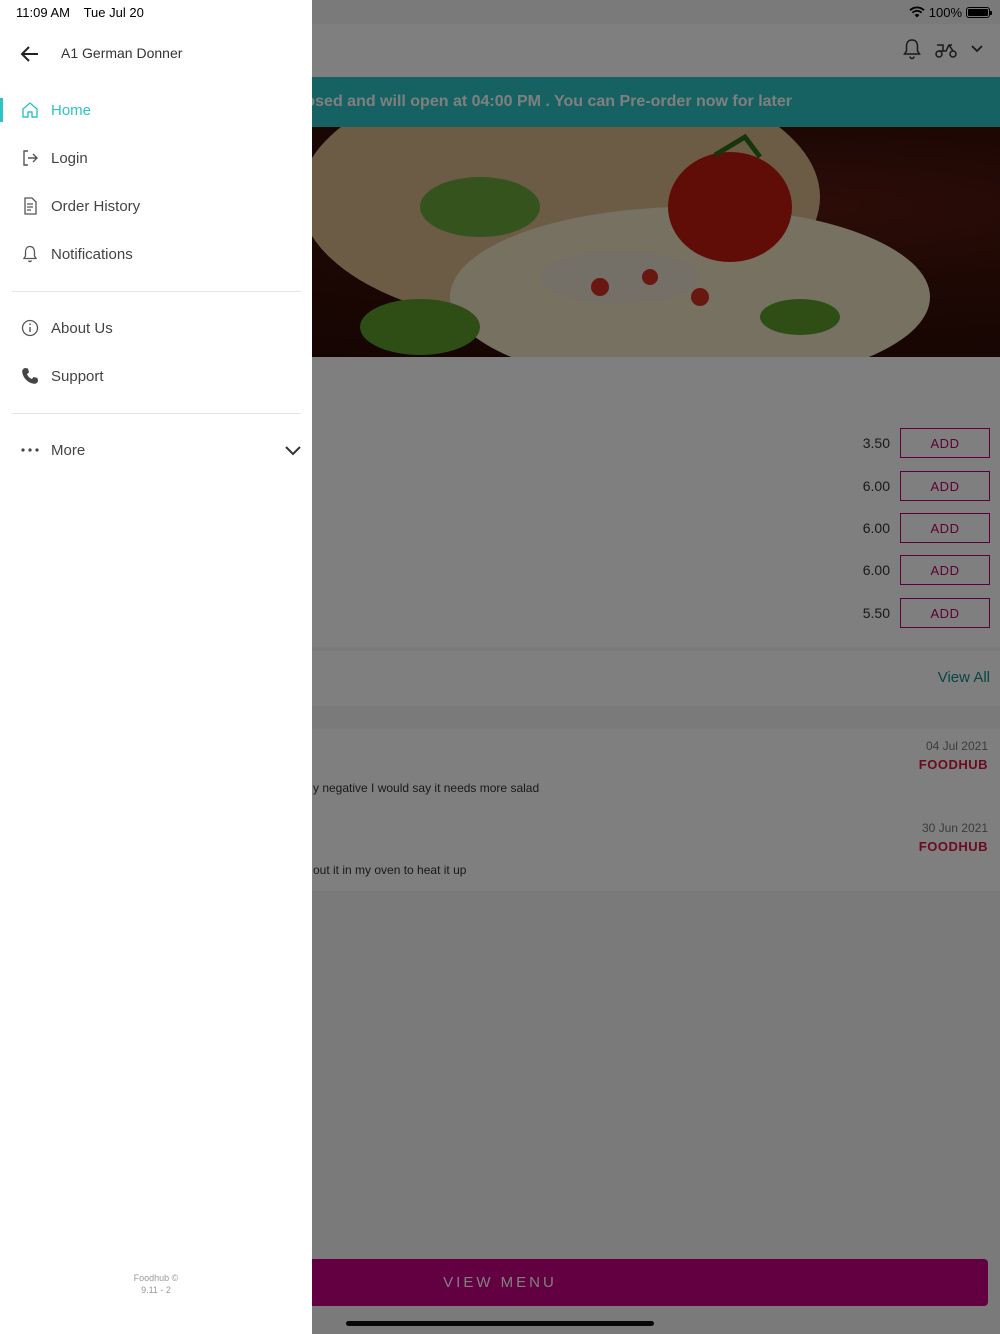 The height and width of the screenshot is (1334, 1000). What do you see at coordinates (43, 12) in the screenshot?
I see `status-time: 11:09 AM` at bounding box center [43, 12].